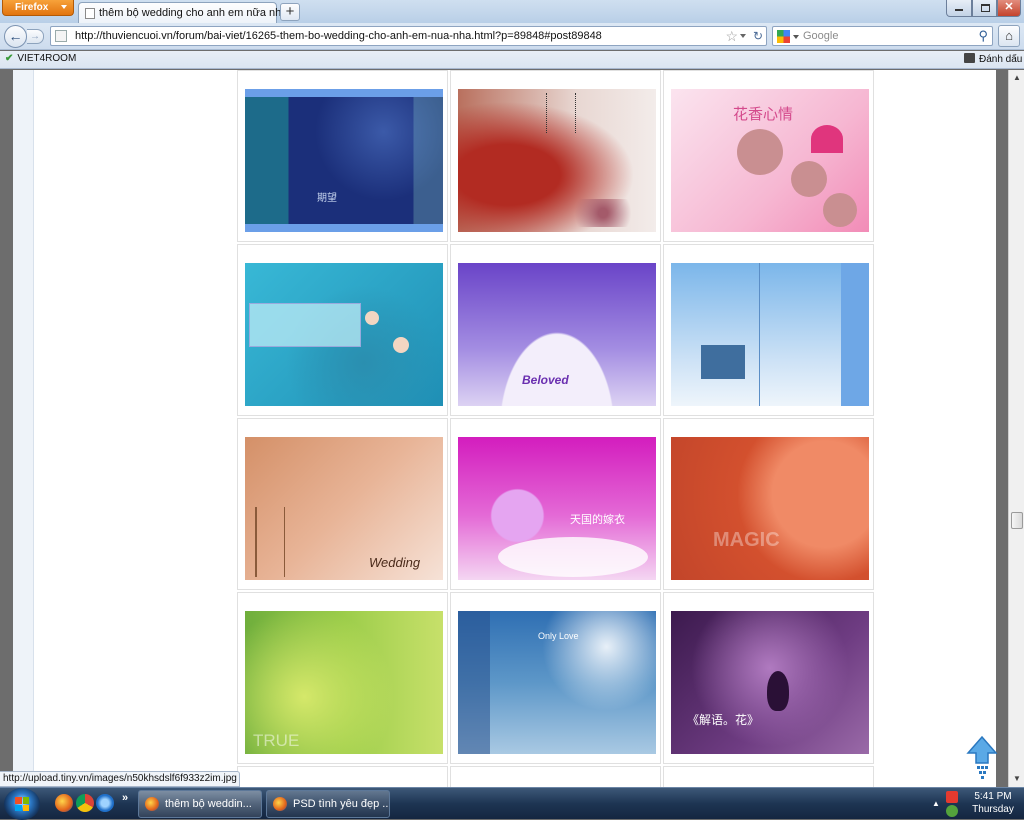  Describe the element at coordinates (1009, 36) in the screenshot. I see `home-button: ⌂` at that location.